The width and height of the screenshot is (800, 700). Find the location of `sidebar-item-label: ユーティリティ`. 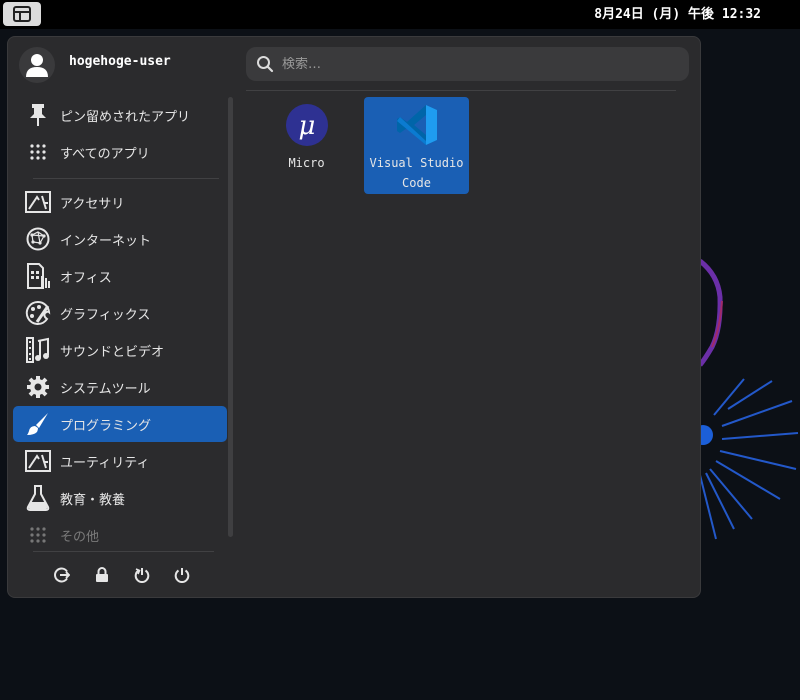

sidebar-item-label: ユーティリティ is located at coordinates (105, 463).